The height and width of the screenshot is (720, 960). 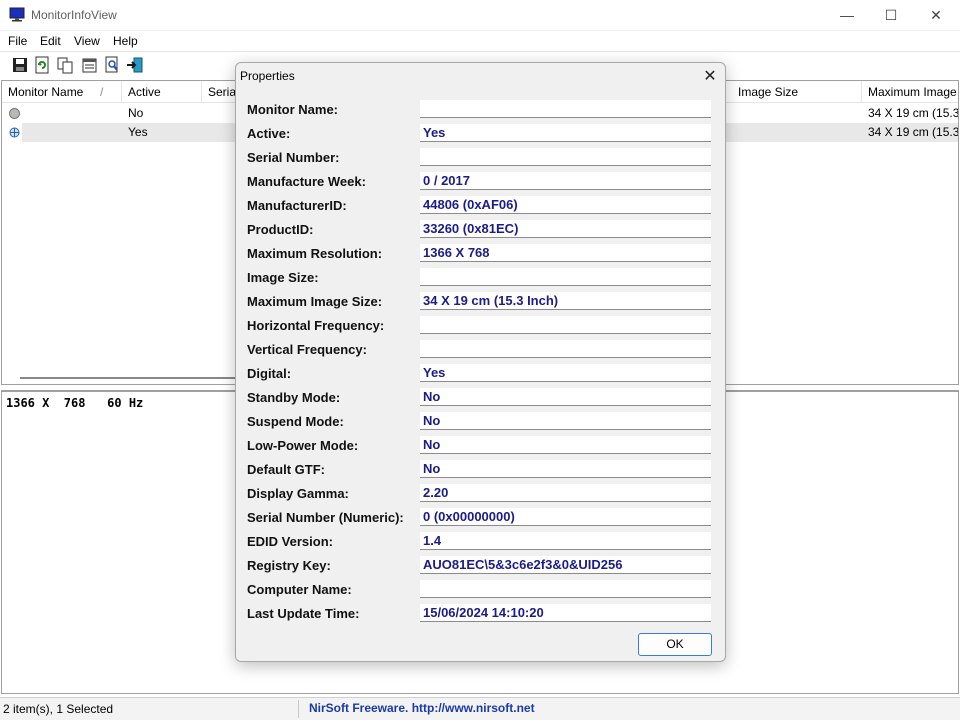 What do you see at coordinates (710, 77) in the screenshot?
I see `dialog-close-button: ✕` at bounding box center [710, 77].